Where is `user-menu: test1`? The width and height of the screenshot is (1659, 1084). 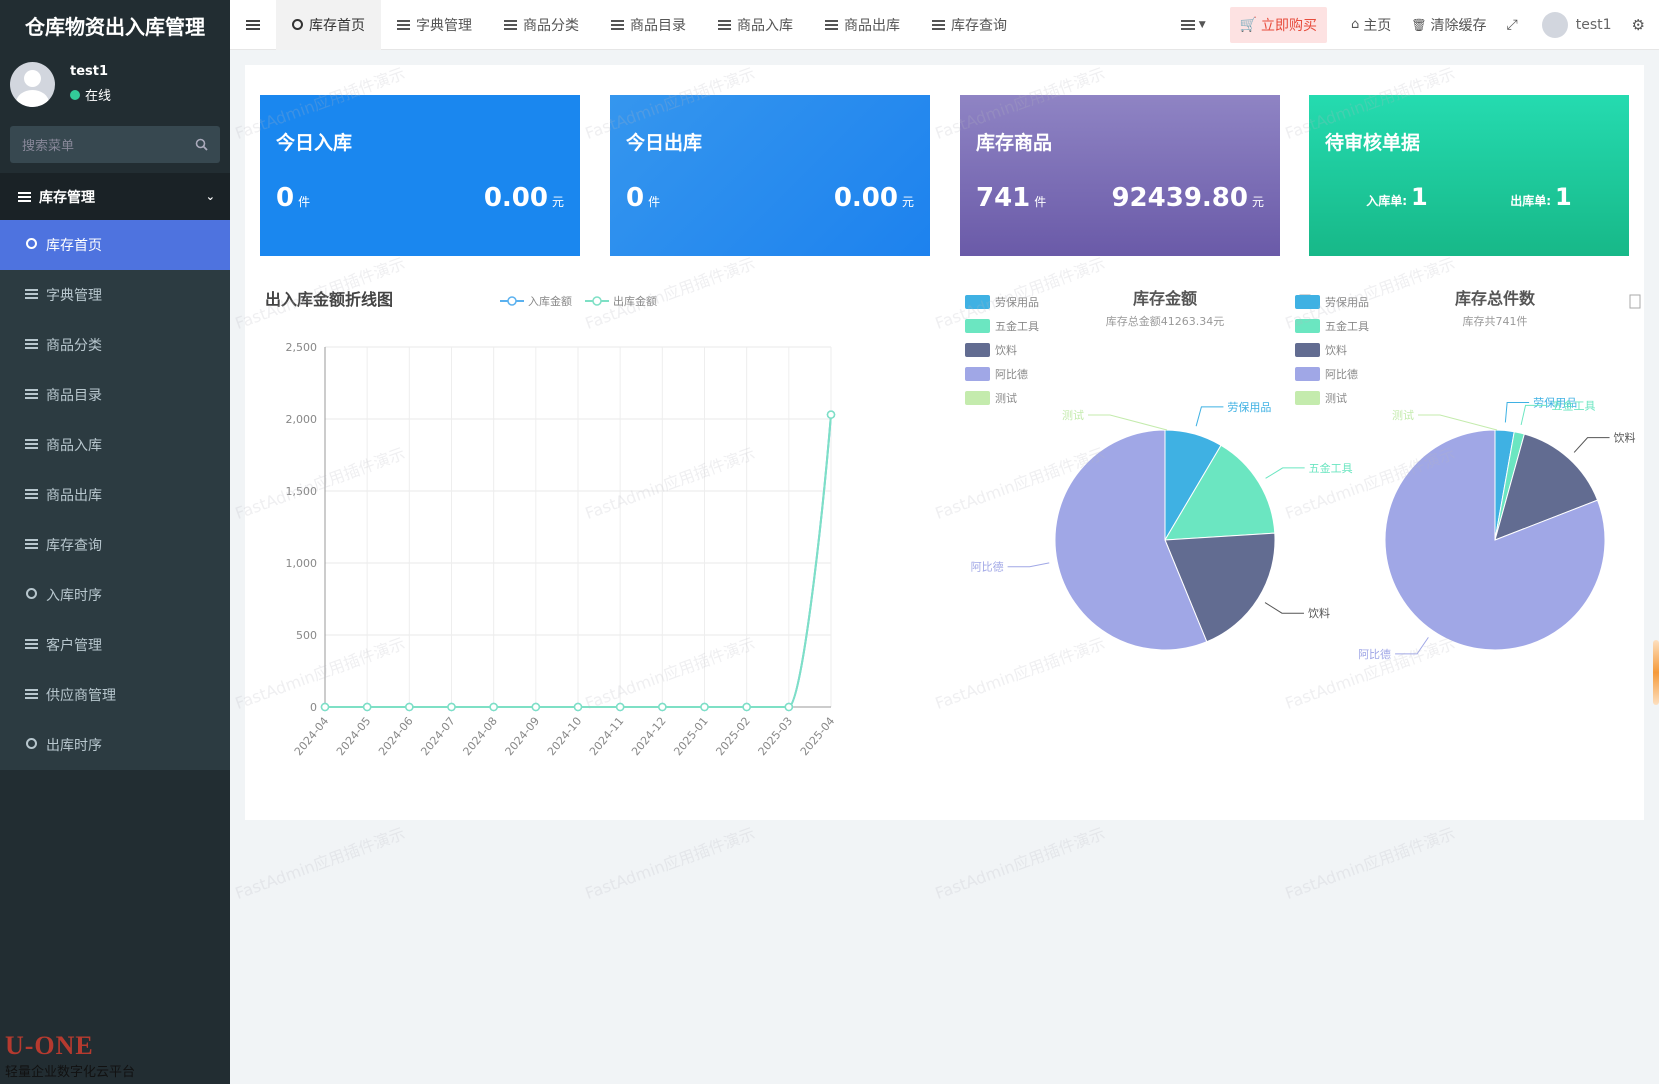 user-menu: test1 is located at coordinates (1577, 25).